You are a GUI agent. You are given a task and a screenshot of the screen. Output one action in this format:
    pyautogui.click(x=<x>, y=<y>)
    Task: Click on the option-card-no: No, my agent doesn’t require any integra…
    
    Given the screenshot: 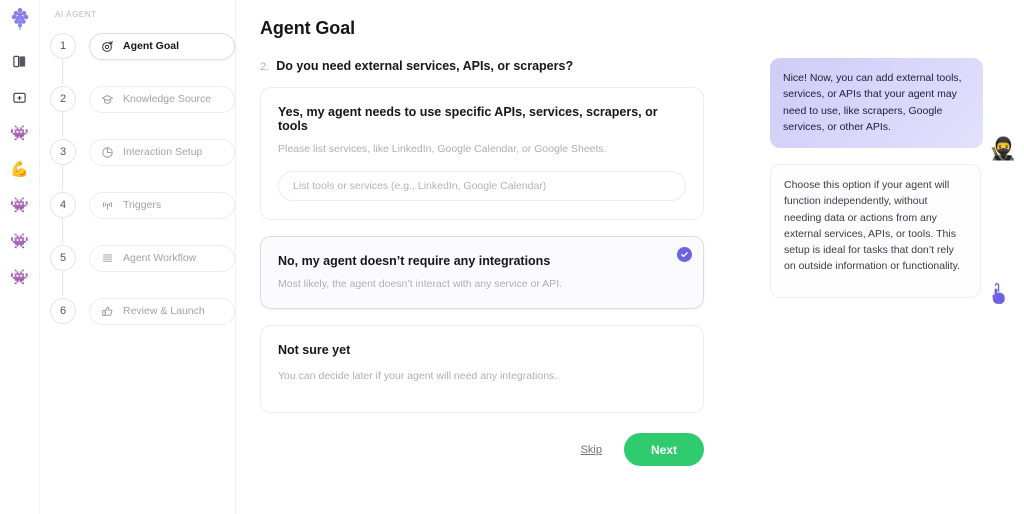 What is the action you would take?
    pyautogui.click(x=482, y=272)
    